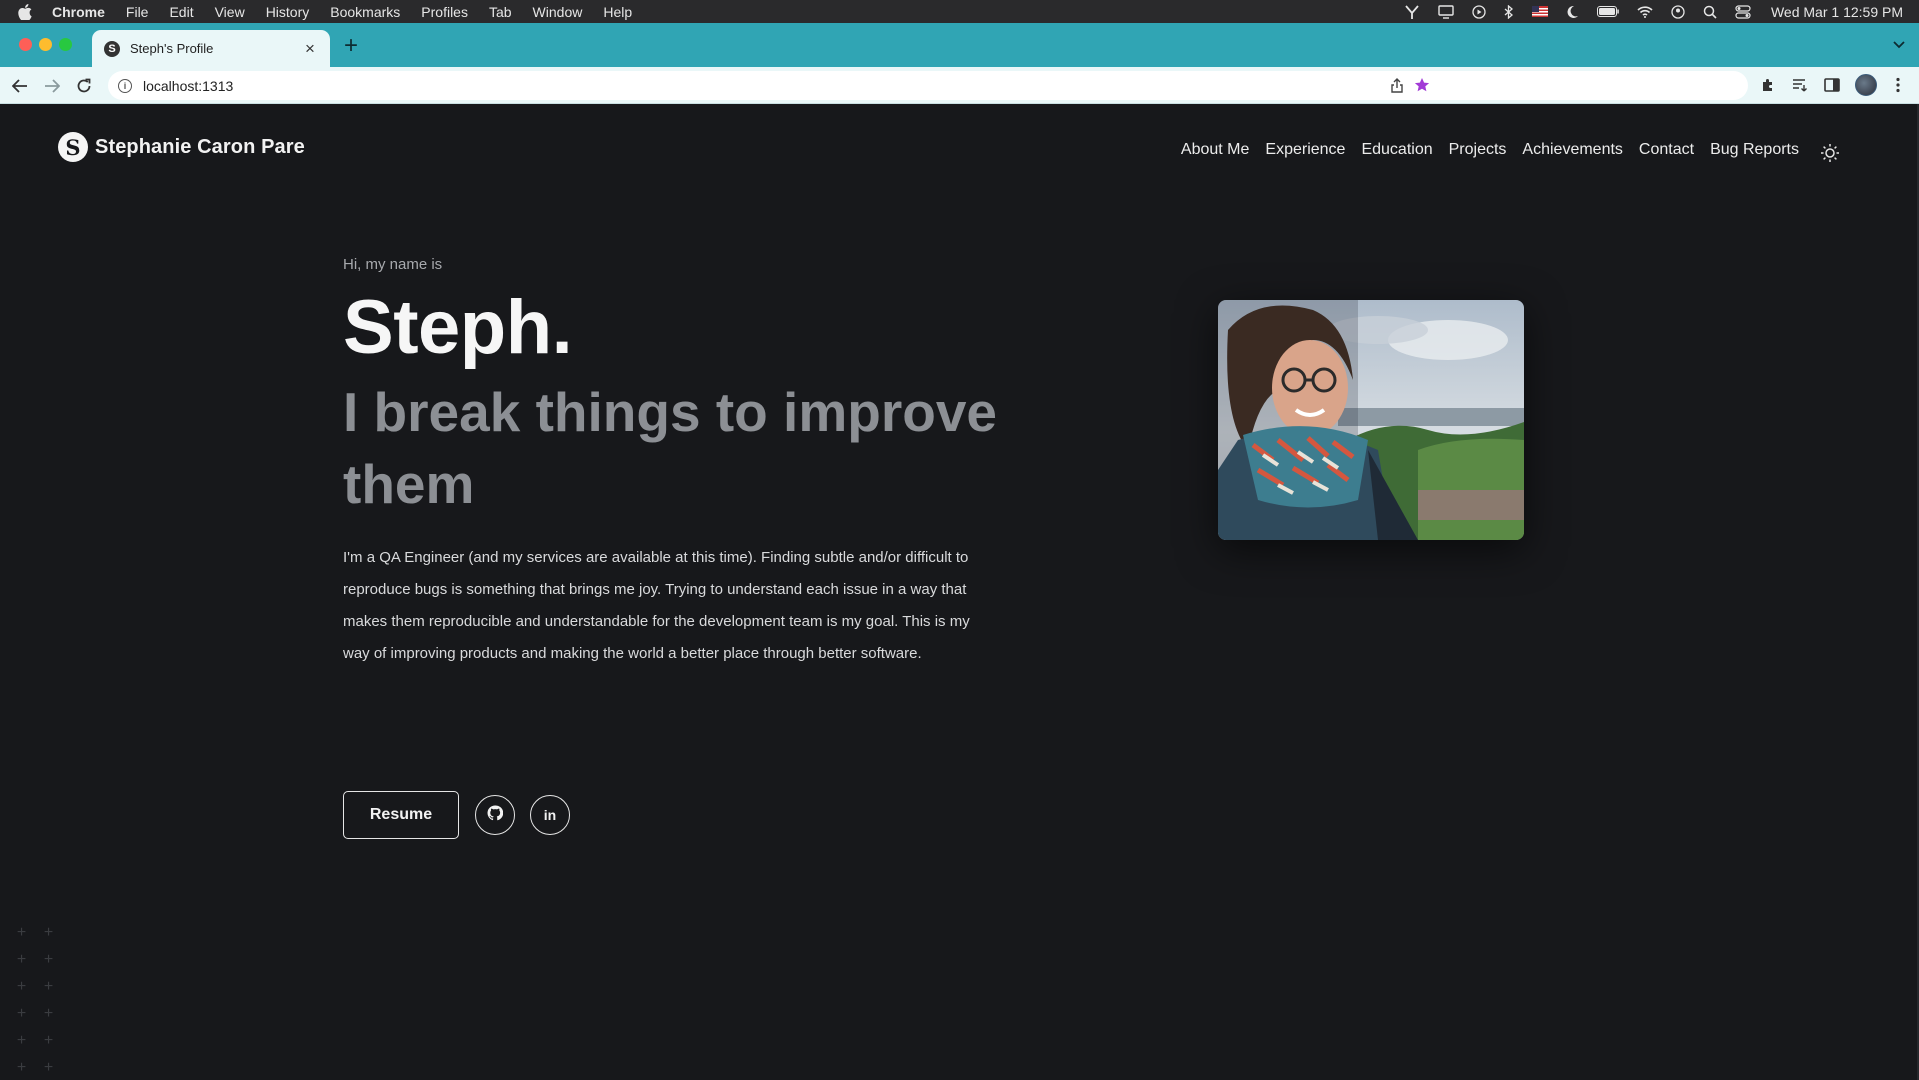 The image size is (1919, 1080). I want to click on play-icon, so click(1479, 11).